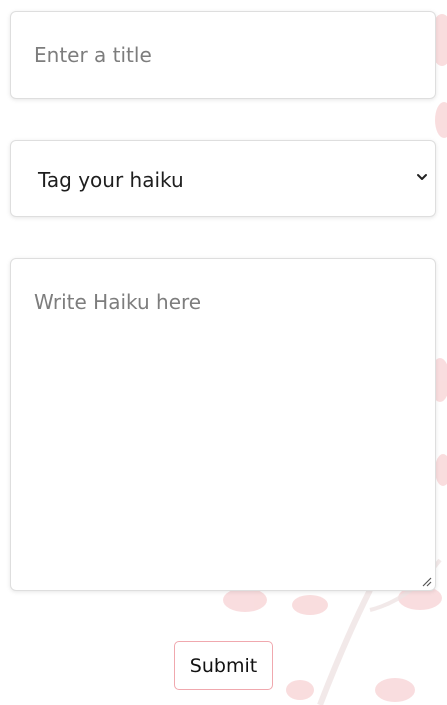  Describe the element at coordinates (111, 180) in the screenshot. I see `tag-select-value: Tag your haiku` at that location.